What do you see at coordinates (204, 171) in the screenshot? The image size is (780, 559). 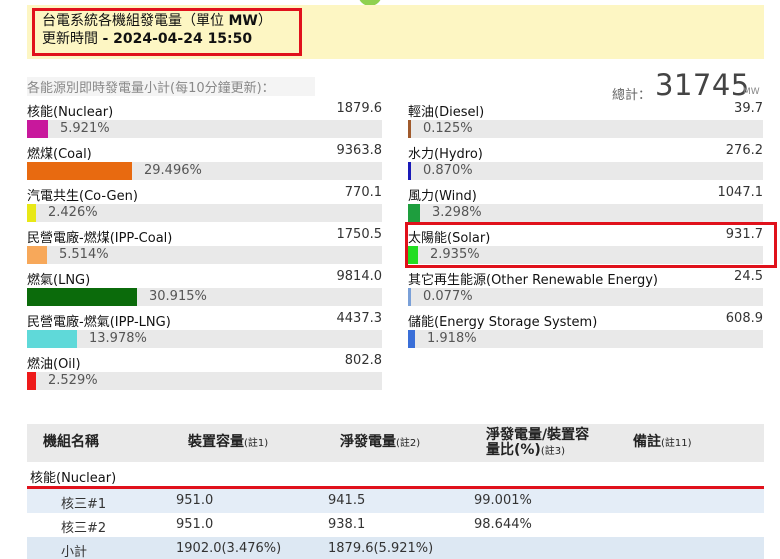 I see `source-bar-track: 29.496%` at bounding box center [204, 171].